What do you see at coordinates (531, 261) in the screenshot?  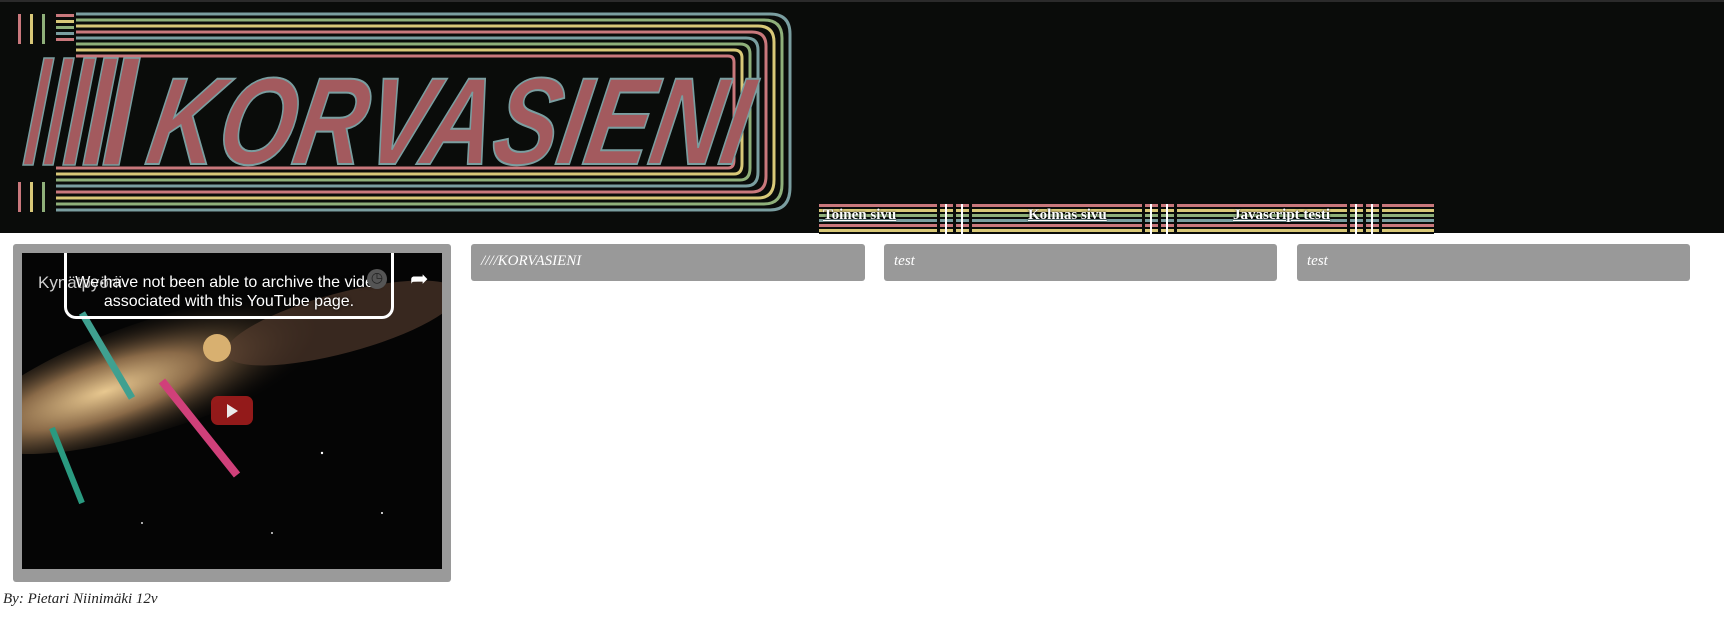 I see `box-label: ////KORVASIENI` at bounding box center [531, 261].